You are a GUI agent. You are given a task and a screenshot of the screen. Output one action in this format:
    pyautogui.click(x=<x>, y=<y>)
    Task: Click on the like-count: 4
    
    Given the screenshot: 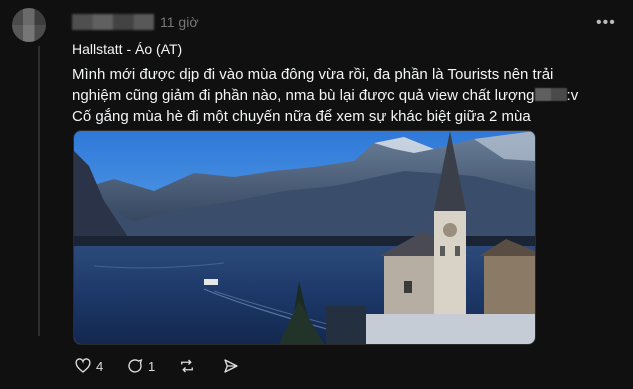 What is the action you would take?
    pyautogui.click(x=100, y=366)
    